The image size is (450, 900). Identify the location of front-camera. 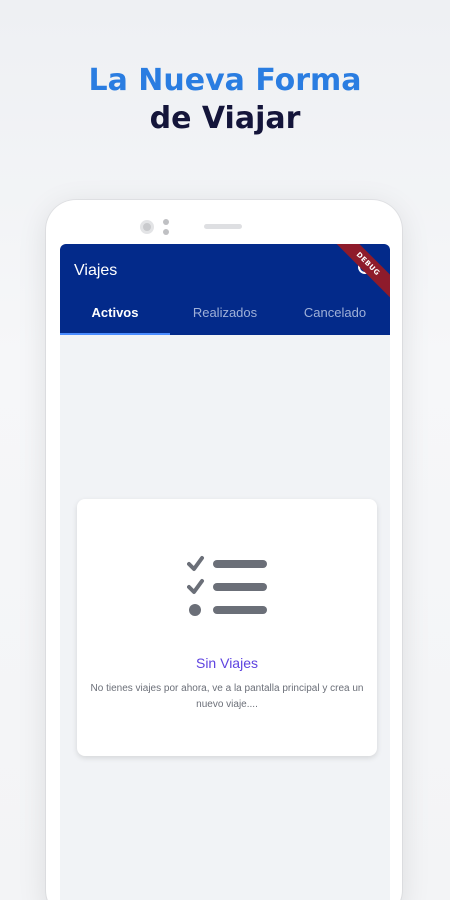
(147, 227).